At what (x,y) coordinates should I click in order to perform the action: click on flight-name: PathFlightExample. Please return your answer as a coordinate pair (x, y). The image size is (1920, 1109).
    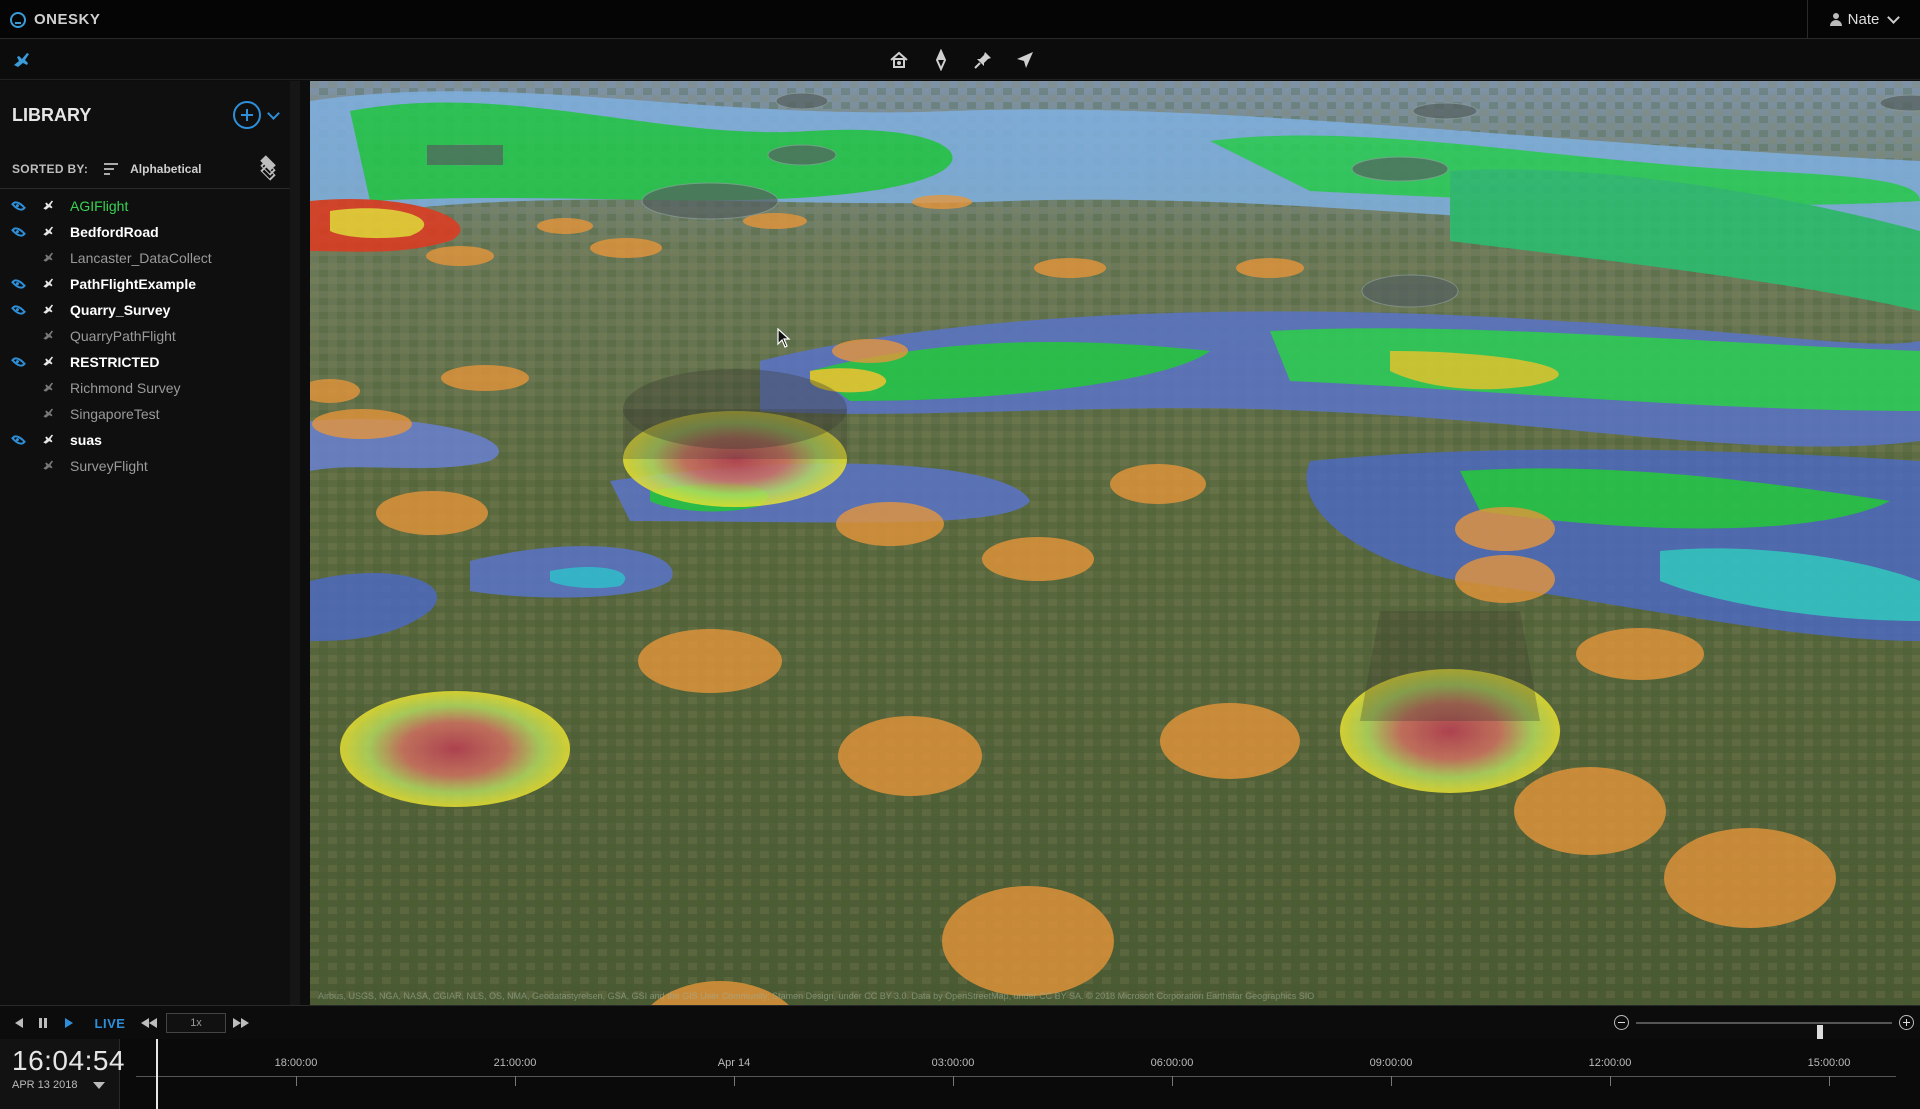
    Looking at the image, I should click on (133, 284).